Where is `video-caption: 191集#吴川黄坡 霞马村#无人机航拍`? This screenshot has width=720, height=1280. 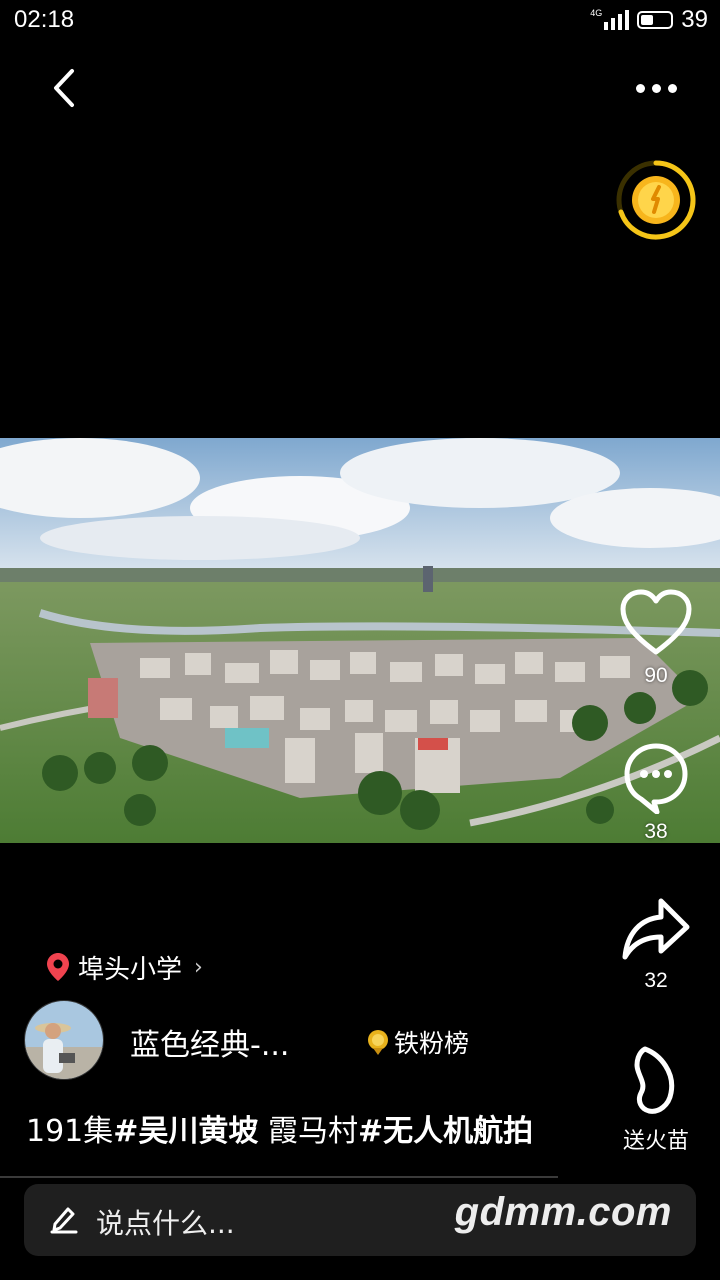
video-caption: 191集#吴川黄坡 霞马村#无人机航拍 is located at coordinates (279, 1128).